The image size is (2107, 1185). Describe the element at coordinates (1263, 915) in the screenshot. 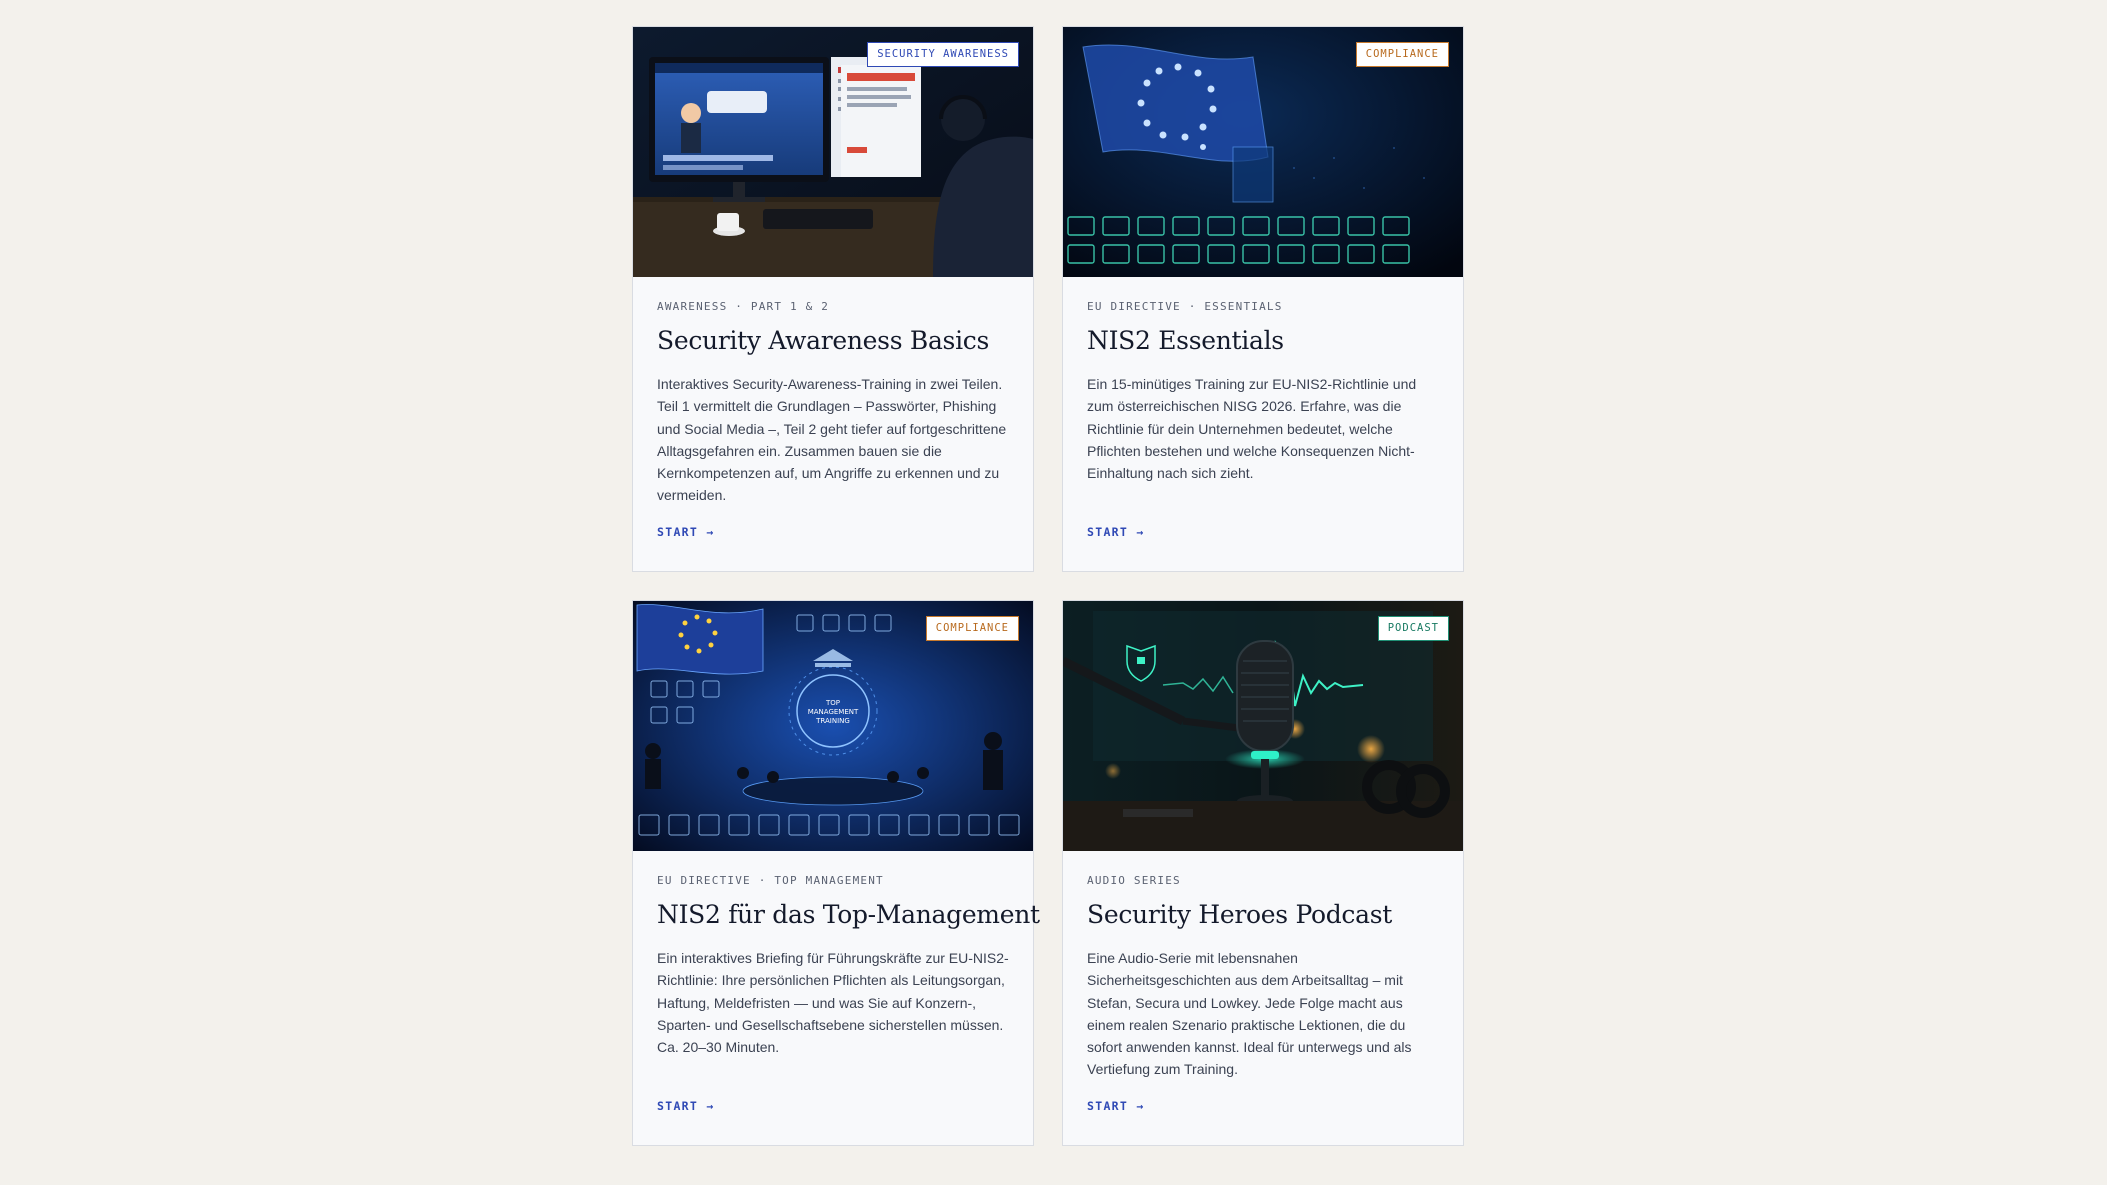

I see `course-title: Security Heroes Podcast` at that location.